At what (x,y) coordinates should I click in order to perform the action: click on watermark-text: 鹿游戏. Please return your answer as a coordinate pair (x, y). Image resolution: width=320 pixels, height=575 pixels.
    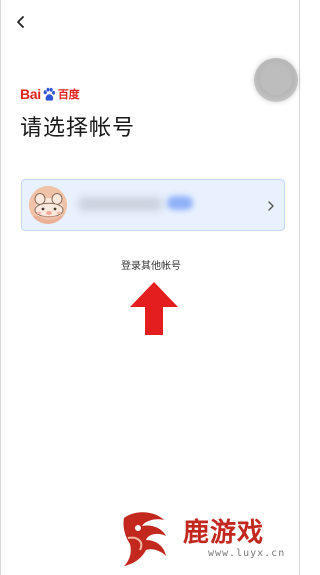
    Looking at the image, I should click on (224, 533).